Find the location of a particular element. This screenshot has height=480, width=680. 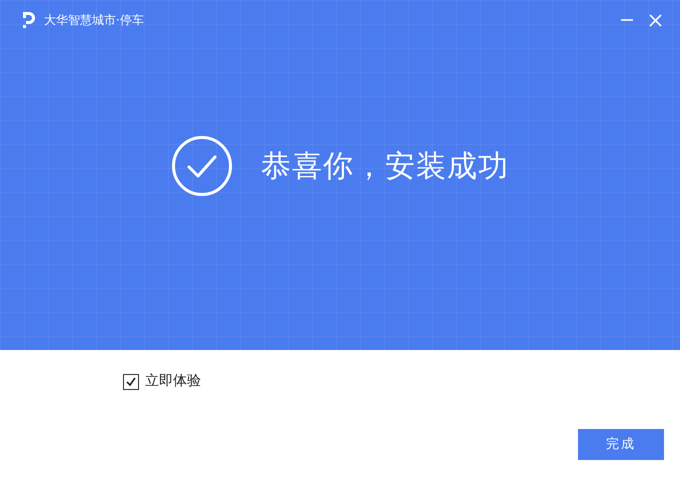

app-logo-icon is located at coordinates (29, 20).